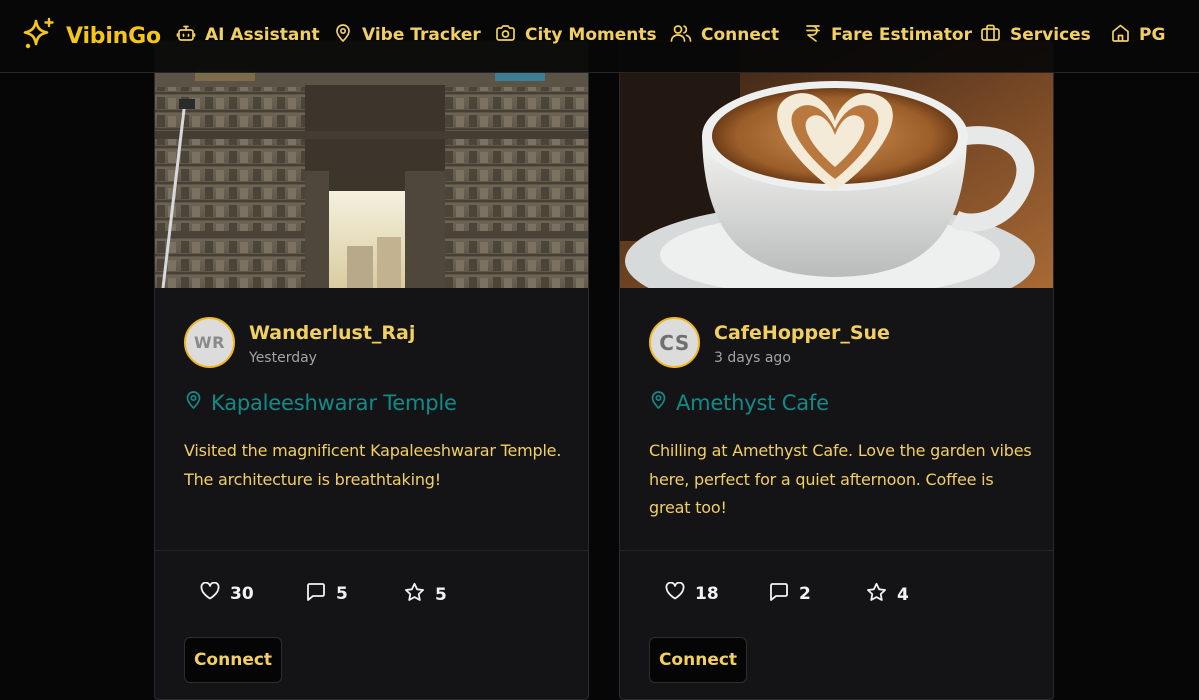  I want to click on comment-button: 5, so click(327, 594).